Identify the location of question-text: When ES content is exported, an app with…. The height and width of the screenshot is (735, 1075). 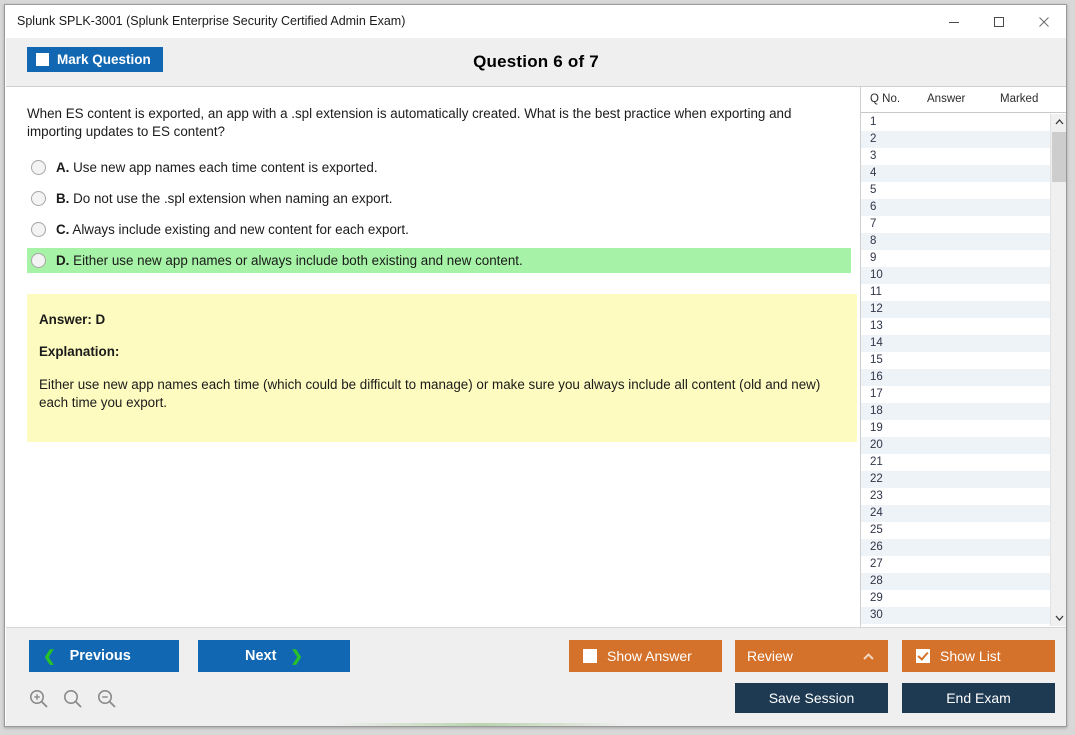
(409, 123).